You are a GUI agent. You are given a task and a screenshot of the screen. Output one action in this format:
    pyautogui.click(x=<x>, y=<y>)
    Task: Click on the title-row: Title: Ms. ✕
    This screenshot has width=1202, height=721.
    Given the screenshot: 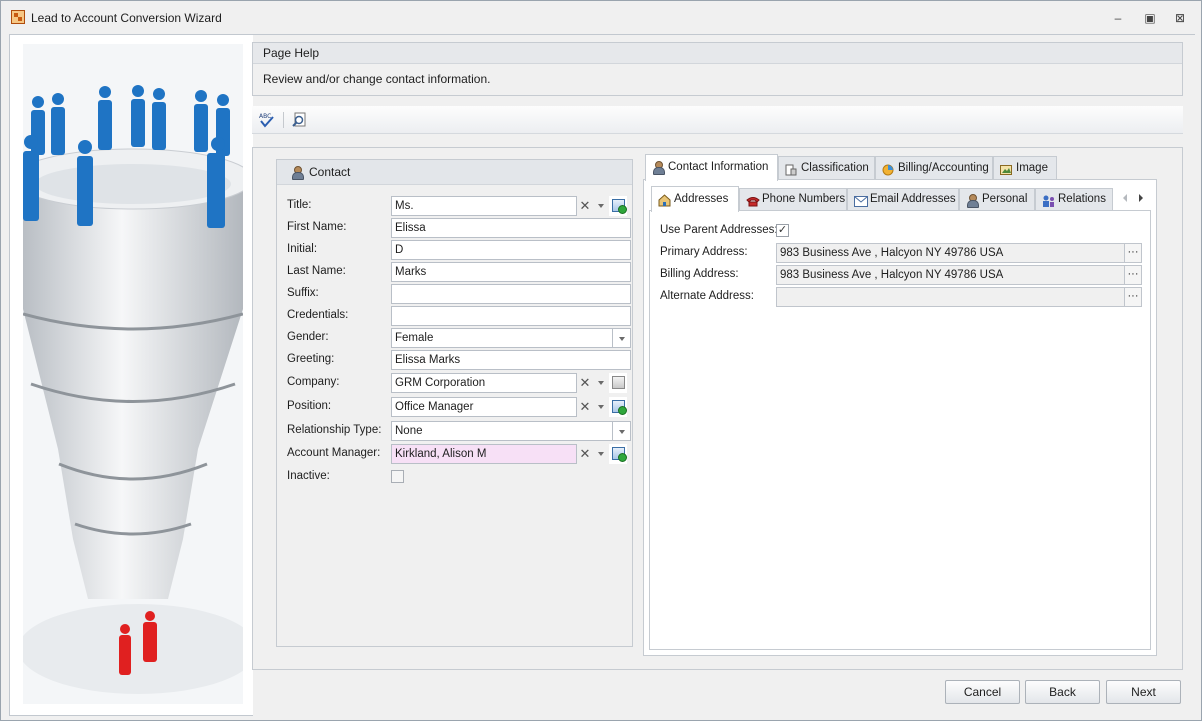 What is the action you would take?
    pyautogui.click(x=459, y=206)
    